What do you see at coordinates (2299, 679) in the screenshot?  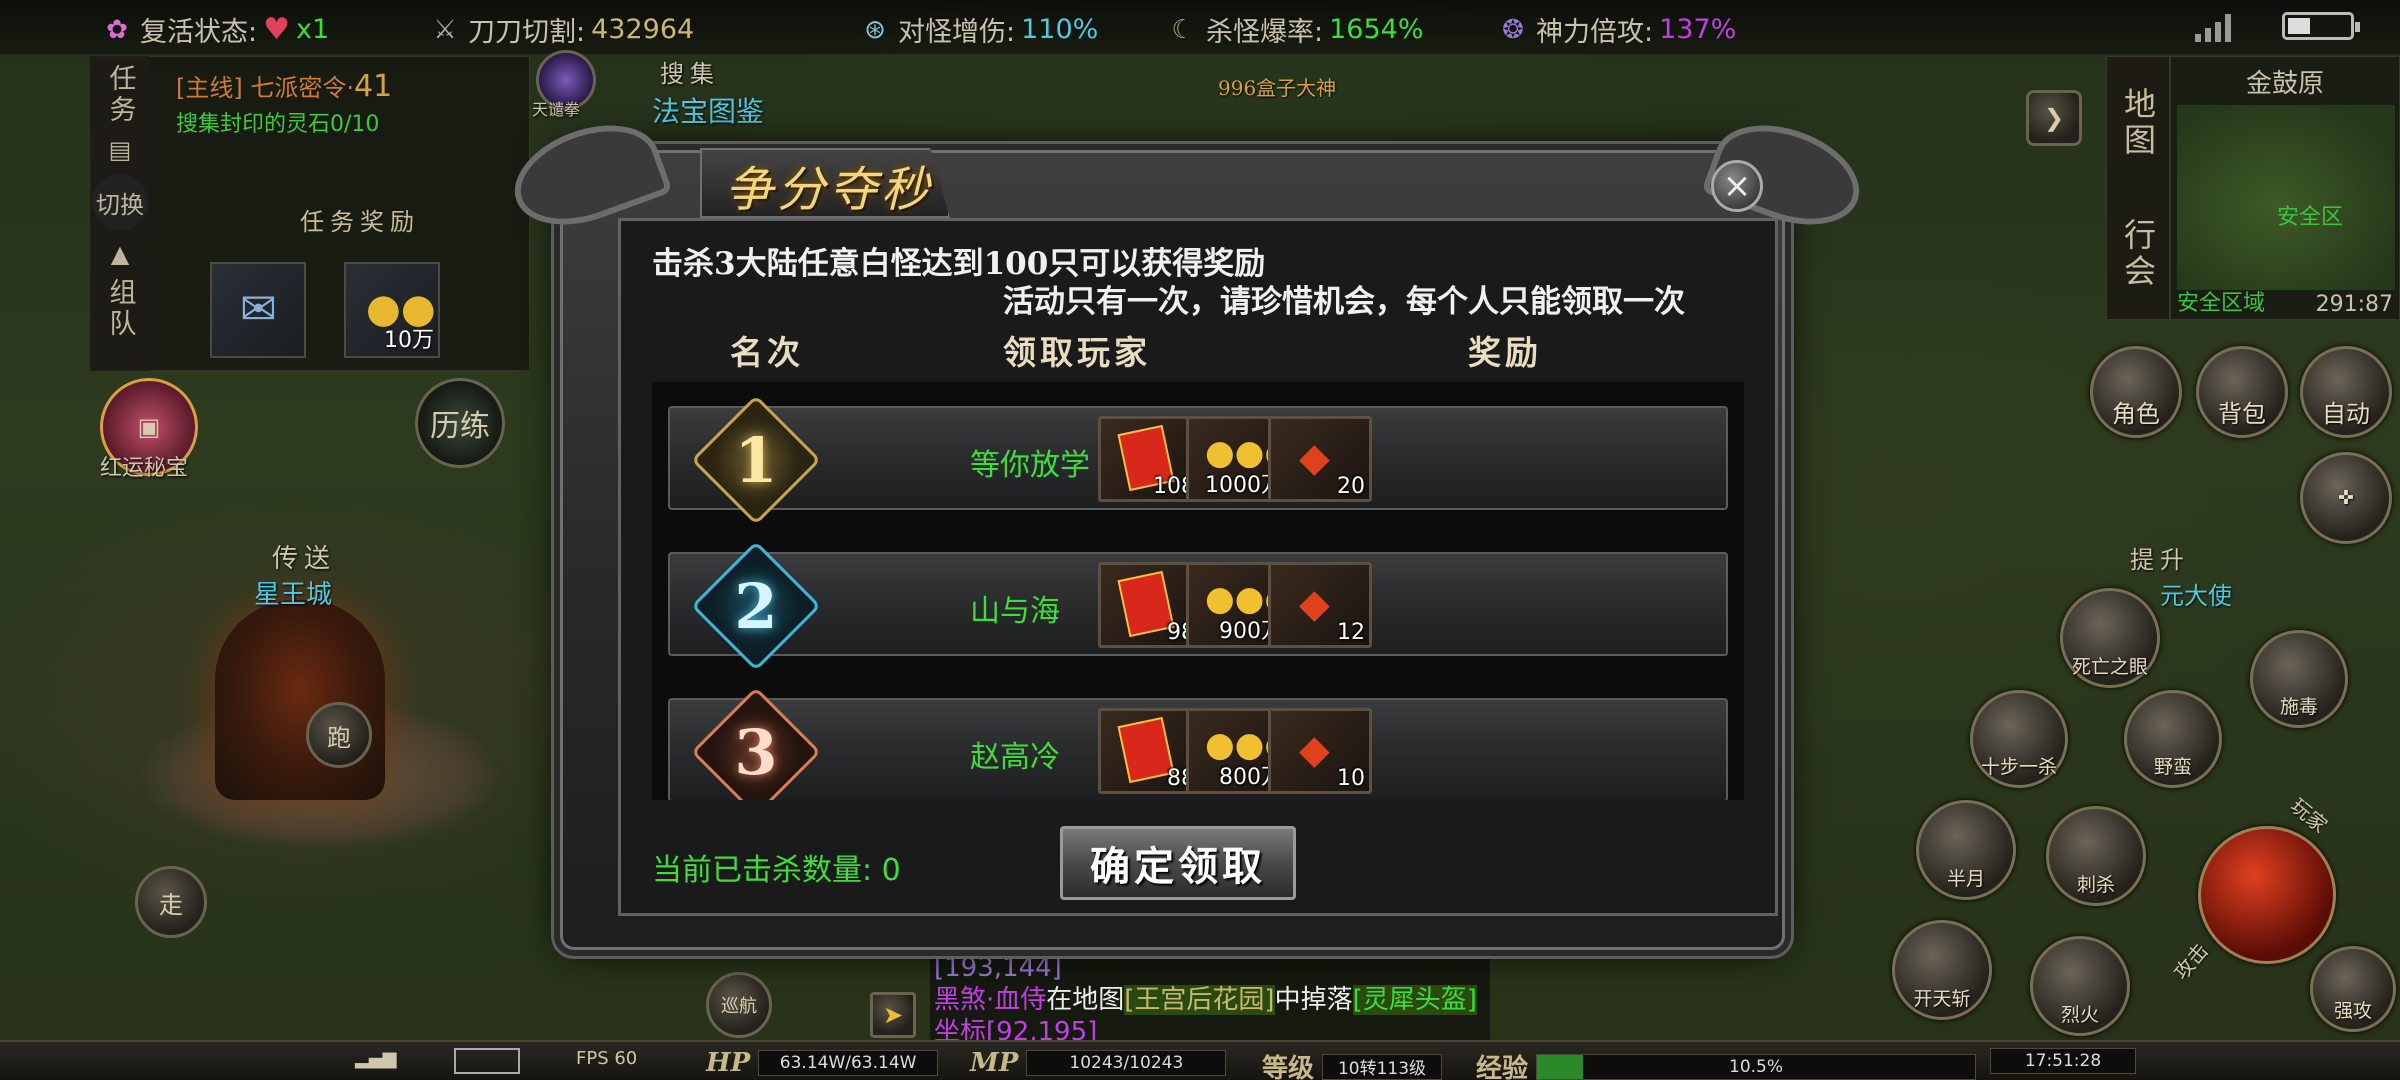 I see `skill-poison: 施毒` at bounding box center [2299, 679].